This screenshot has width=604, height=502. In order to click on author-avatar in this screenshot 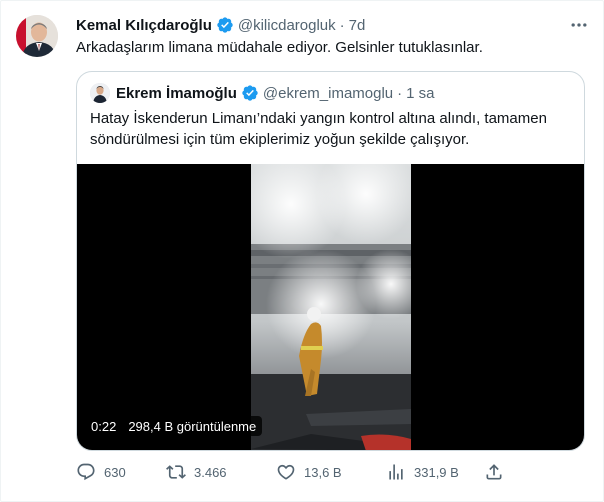, I will do `click(37, 36)`.